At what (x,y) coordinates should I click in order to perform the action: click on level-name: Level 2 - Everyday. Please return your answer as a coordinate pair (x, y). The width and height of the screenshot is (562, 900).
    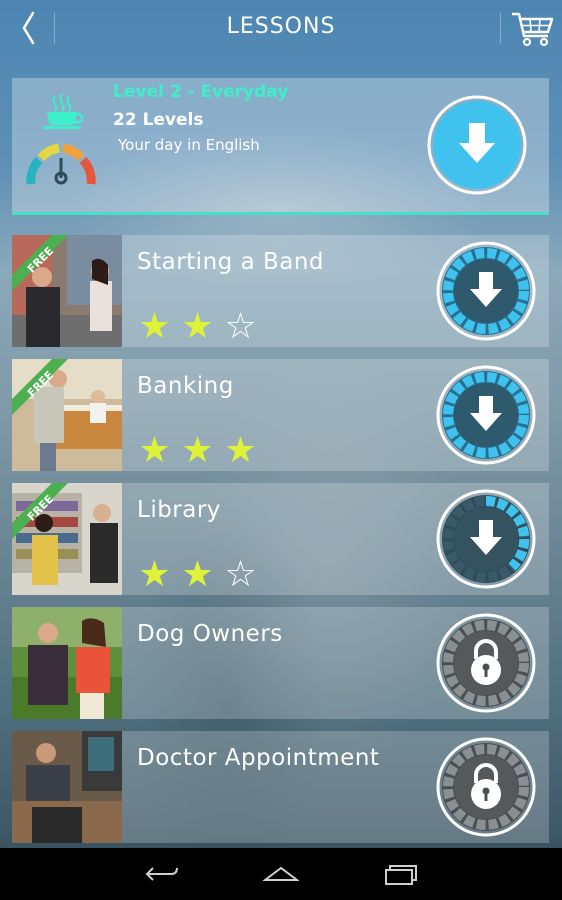
    Looking at the image, I should click on (201, 92).